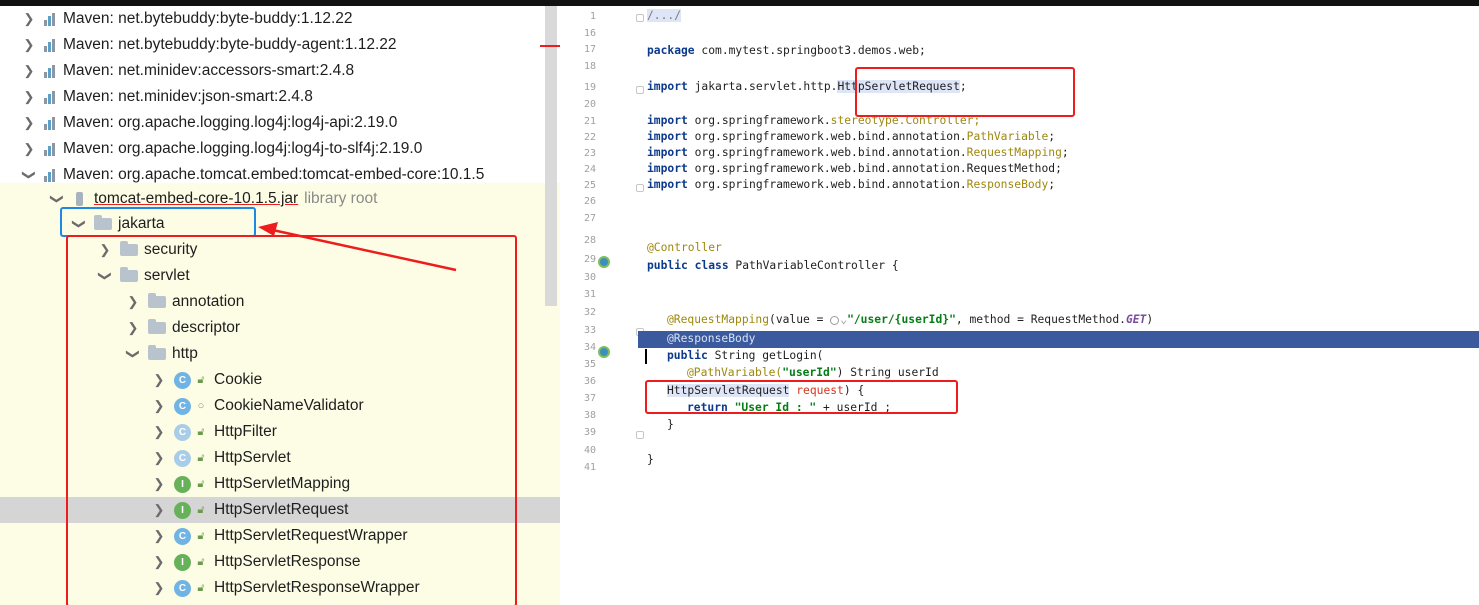 The height and width of the screenshot is (605, 1479). Describe the element at coordinates (589, 137) in the screenshot. I see `line-number: 22` at that location.